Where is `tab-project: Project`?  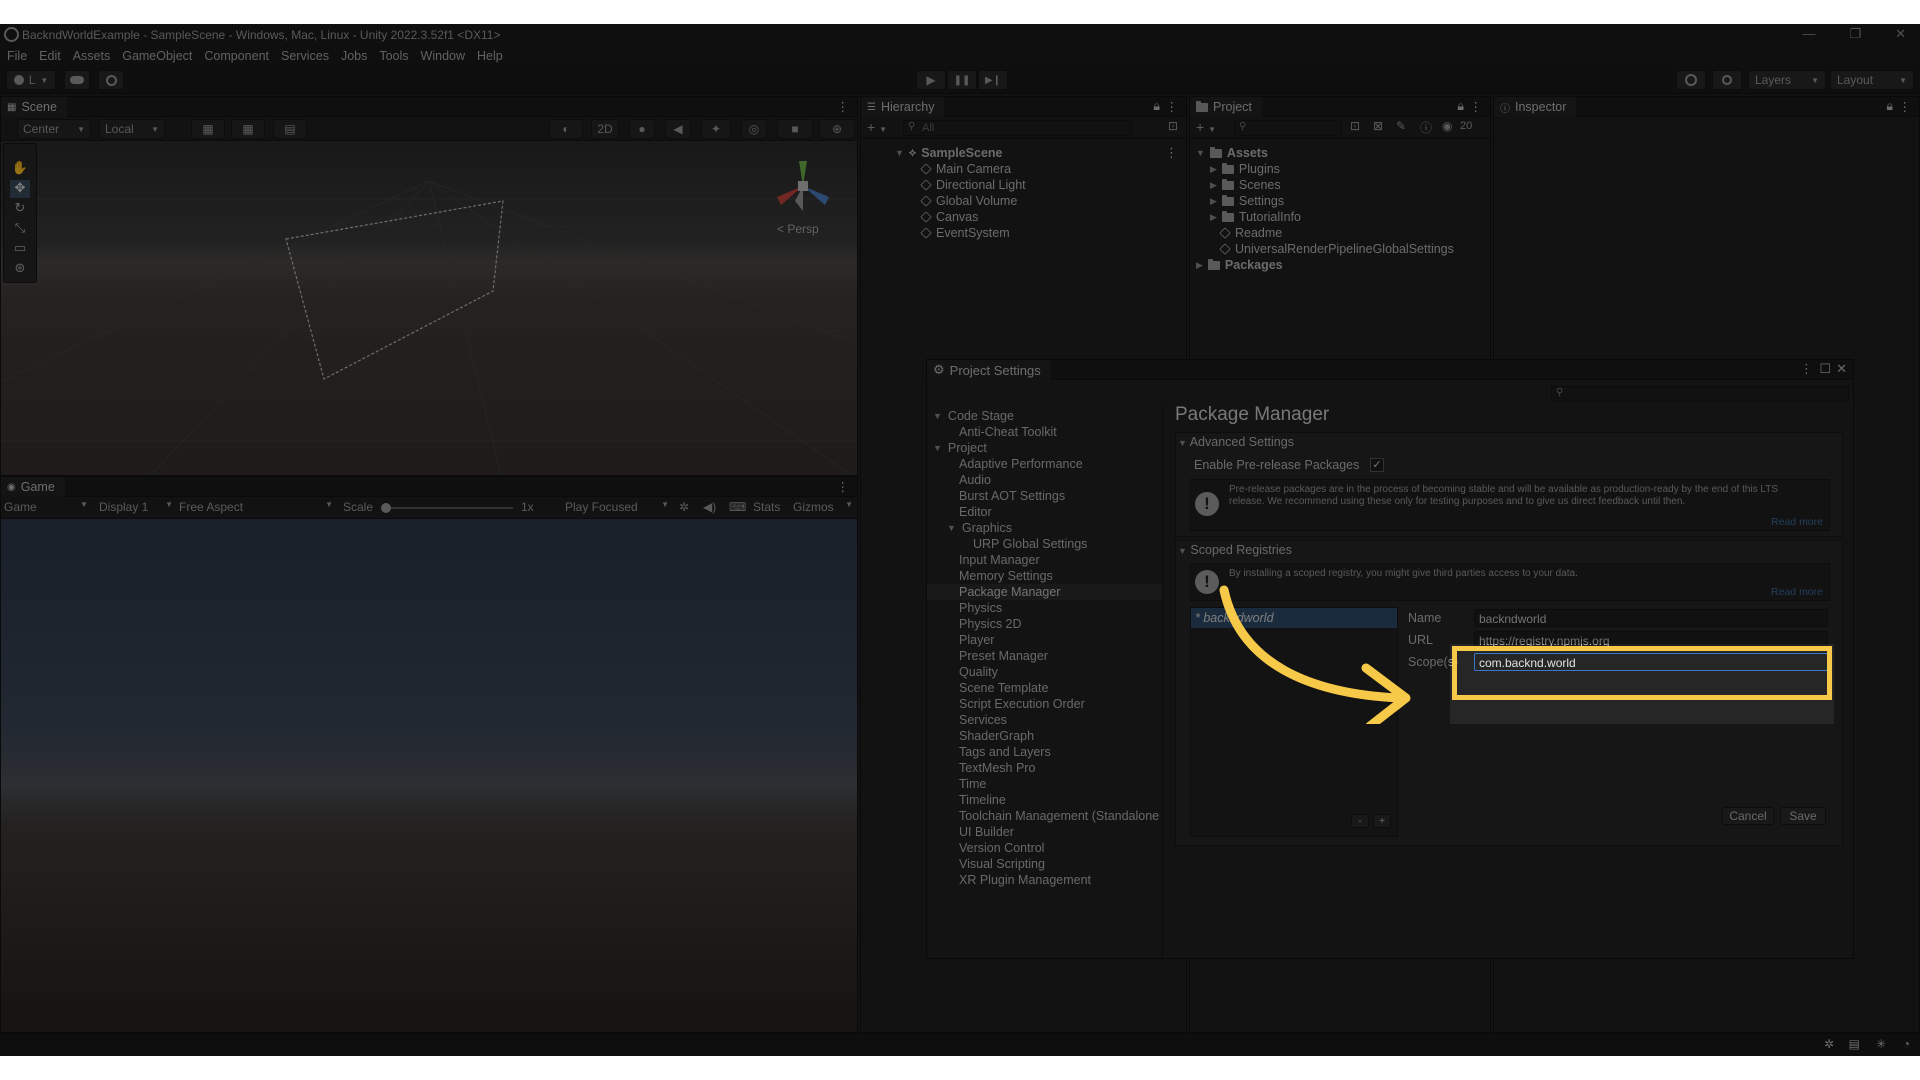 tab-project: Project is located at coordinates (1226, 107).